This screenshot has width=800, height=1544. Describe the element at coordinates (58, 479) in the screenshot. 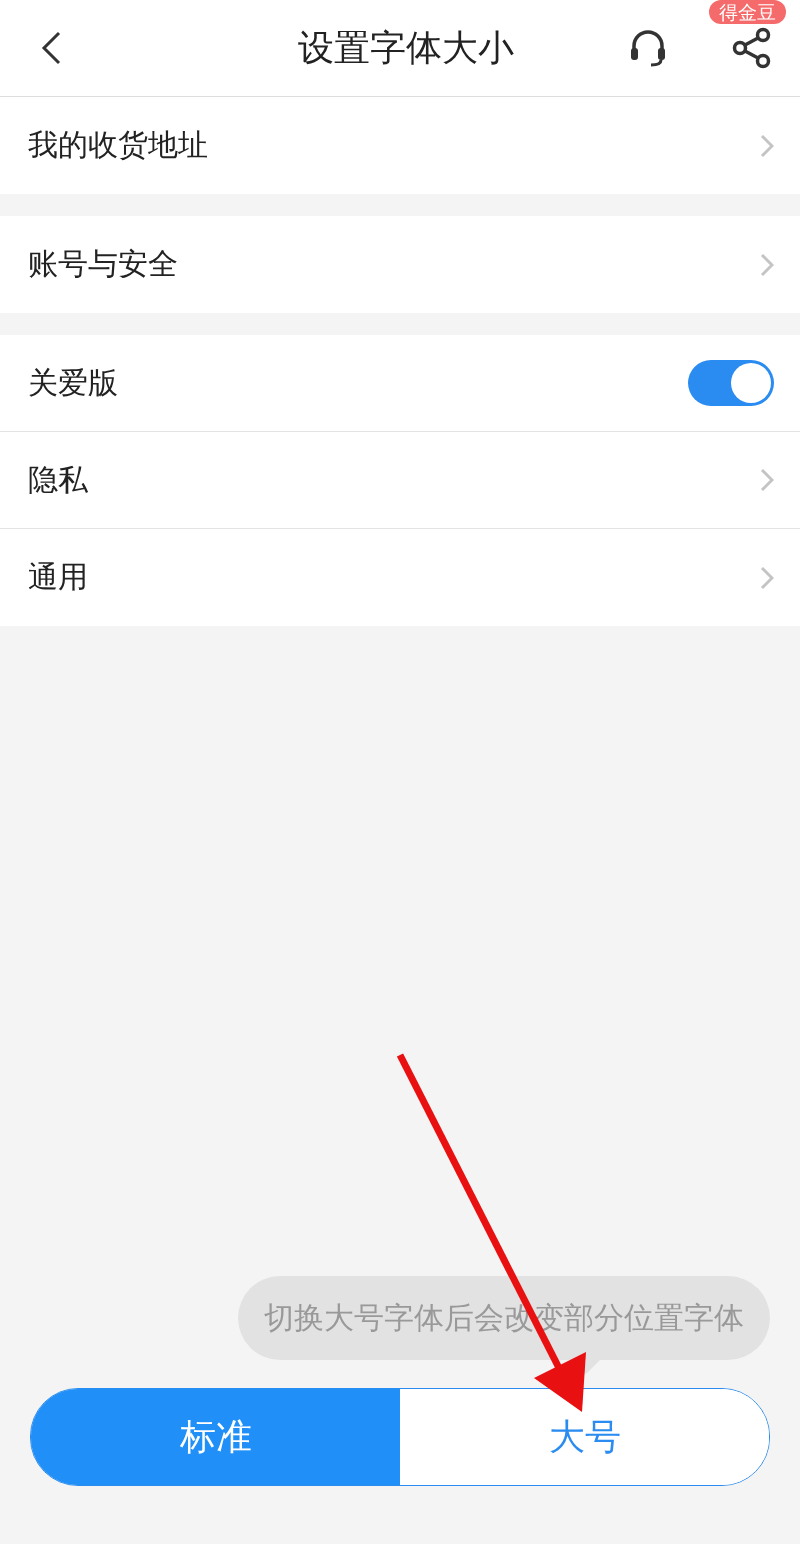

I see `row-label: 隐私` at that location.